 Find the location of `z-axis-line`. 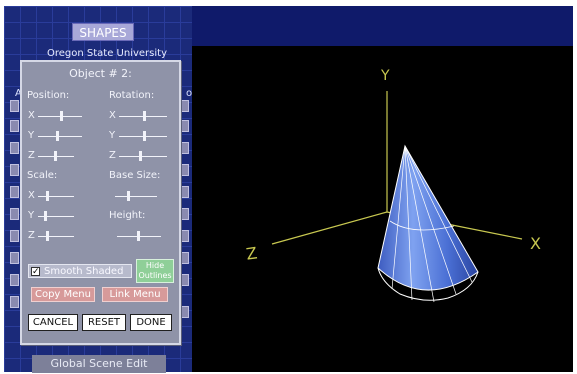

z-axis-line is located at coordinates (329, 228).